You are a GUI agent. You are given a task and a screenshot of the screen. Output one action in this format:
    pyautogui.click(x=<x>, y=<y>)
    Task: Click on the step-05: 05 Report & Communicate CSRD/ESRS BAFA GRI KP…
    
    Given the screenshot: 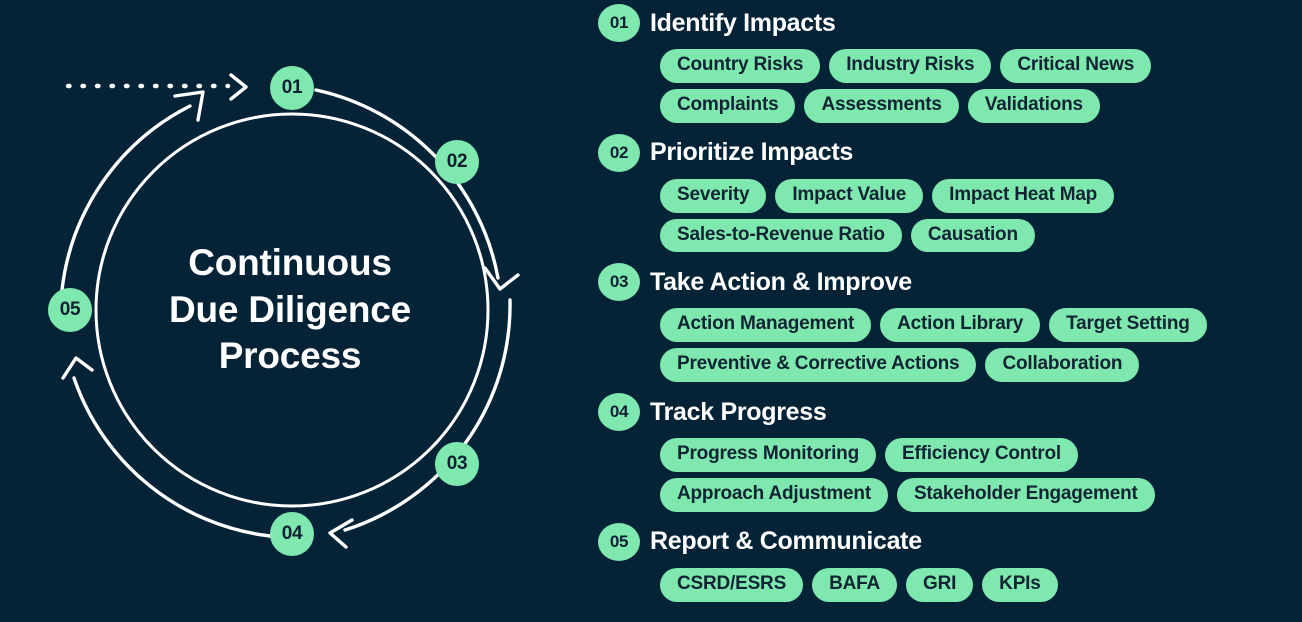 What is the action you would take?
    pyautogui.click(x=950, y=562)
    